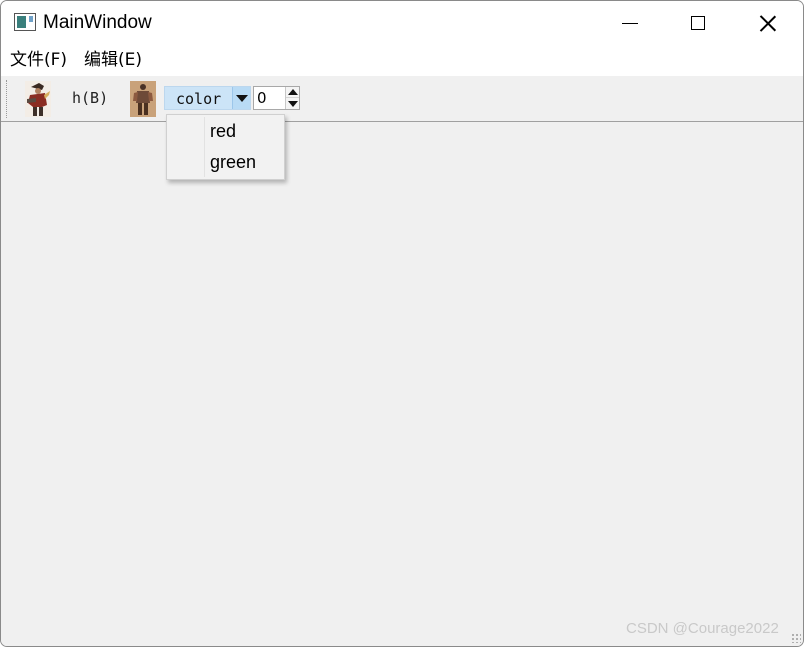 The width and height of the screenshot is (804, 647). Describe the element at coordinates (7, 99) in the screenshot. I see `toolbar-grip-handle` at that location.